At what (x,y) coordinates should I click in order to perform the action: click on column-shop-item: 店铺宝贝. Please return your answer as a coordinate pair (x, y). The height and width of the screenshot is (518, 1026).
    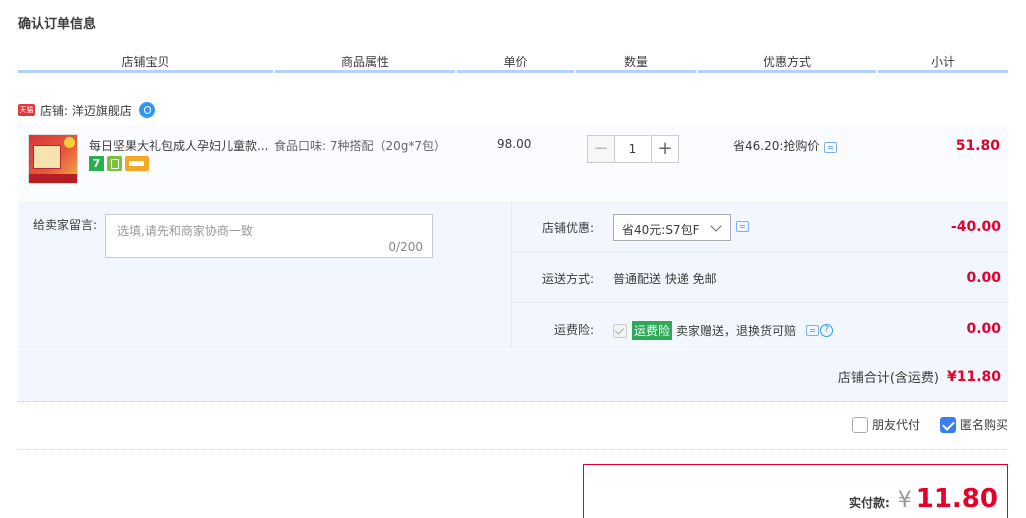
    Looking at the image, I should click on (145, 62).